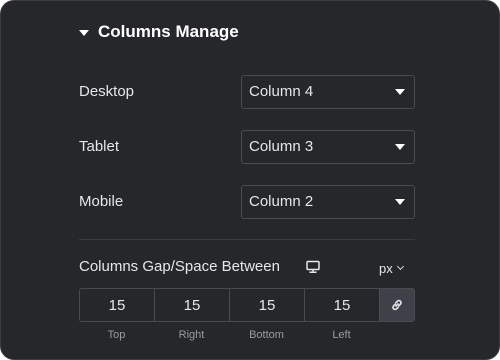 Image resolution: width=500 pixels, height=360 pixels. What do you see at coordinates (168, 31) in the screenshot?
I see `section-title: Columns Manage` at bounding box center [168, 31].